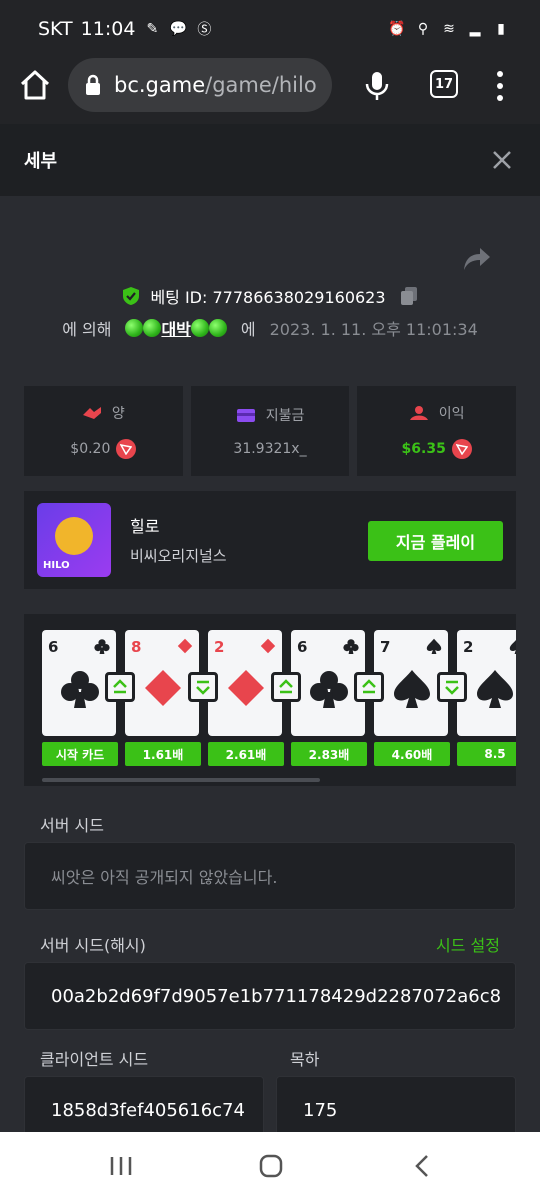 The height and width of the screenshot is (1200, 540). Describe the element at coordinates (418, 413) in the screenshot. I see `profit-icon` at that location.